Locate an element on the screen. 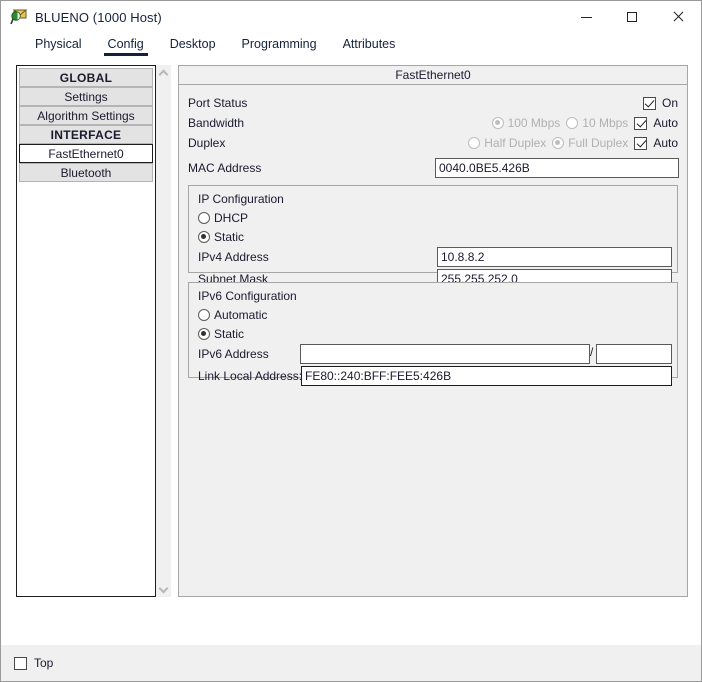 The height and width of the screenshot is (682, 702). duplex-row: Duplex Half Duplex Full Duplex Auto is located at coordinates (433, 143).